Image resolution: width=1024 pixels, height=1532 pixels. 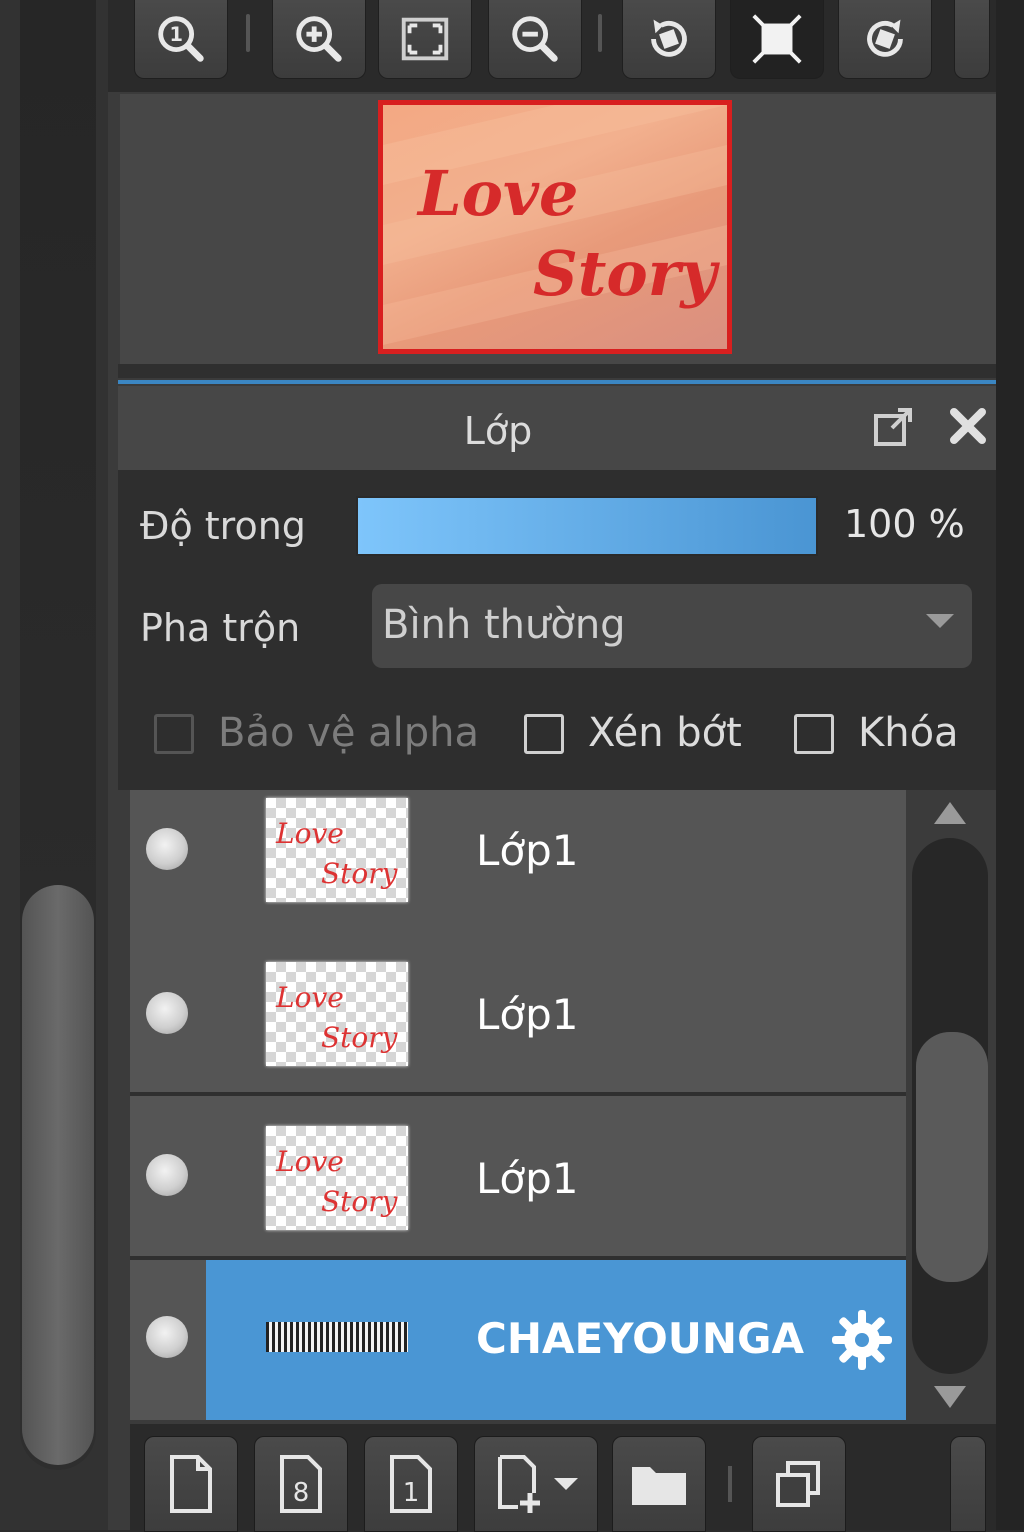 What do you see at coordinates (220, 628) in the screenshot?
I see `blend-mode-label: Pha trộn` at bounding box center [220, 628].